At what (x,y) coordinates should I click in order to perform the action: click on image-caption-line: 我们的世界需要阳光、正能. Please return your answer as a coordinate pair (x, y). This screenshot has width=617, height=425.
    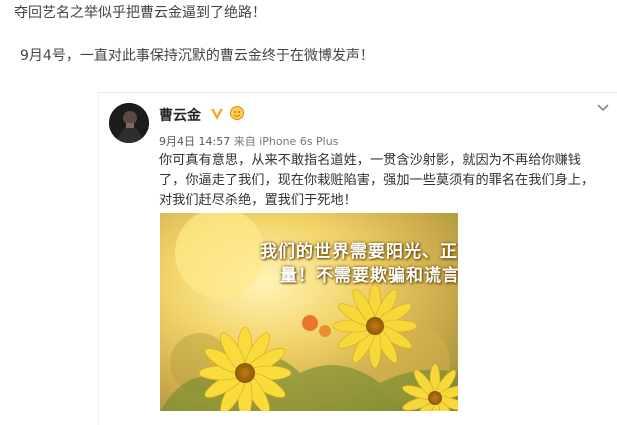
    Looking at the image, I should click on (359, 252).